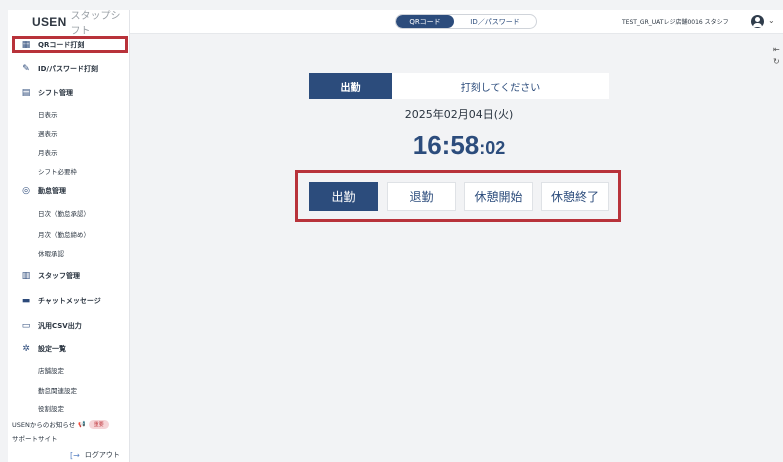 This screenshot has width=783, height=462. I want to click on store-name: TEST_GR_UATレジ店舗0016 スタシフ, so click(675, 22).